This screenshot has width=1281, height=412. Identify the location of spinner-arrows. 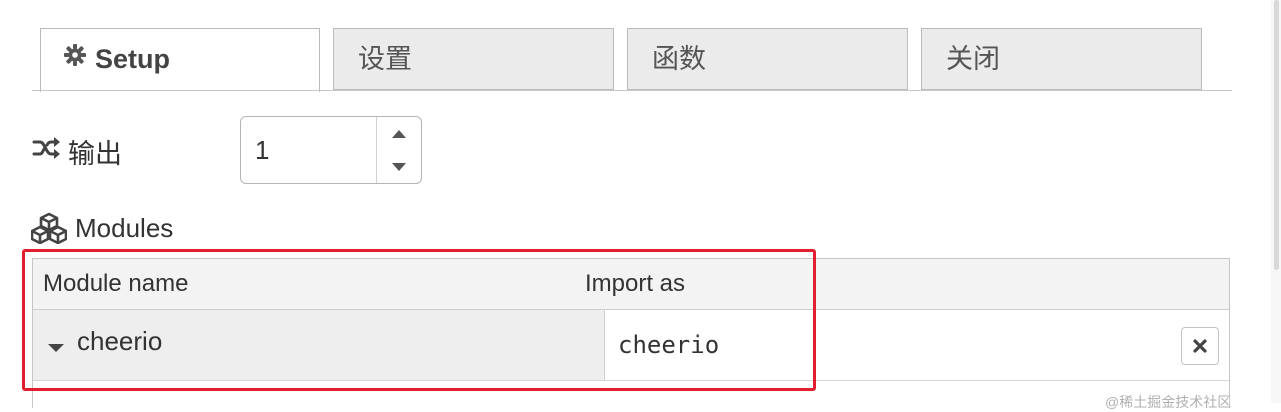
(398, 150).